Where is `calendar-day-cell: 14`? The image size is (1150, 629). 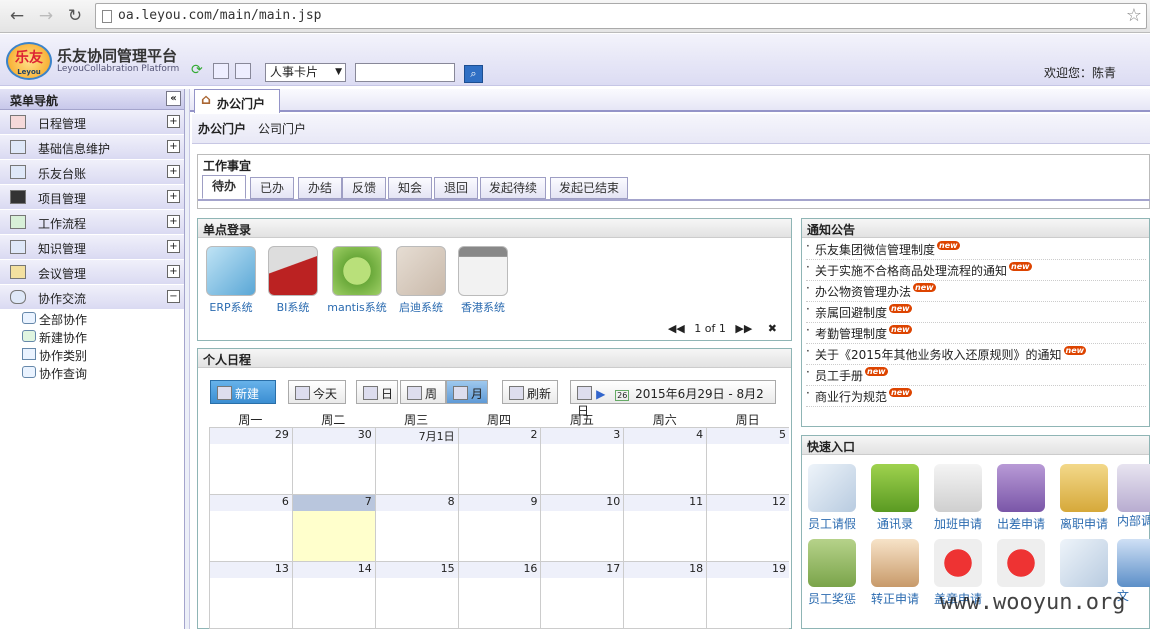 calendar-day-cell: 14 is located at coordinates (333, 595).